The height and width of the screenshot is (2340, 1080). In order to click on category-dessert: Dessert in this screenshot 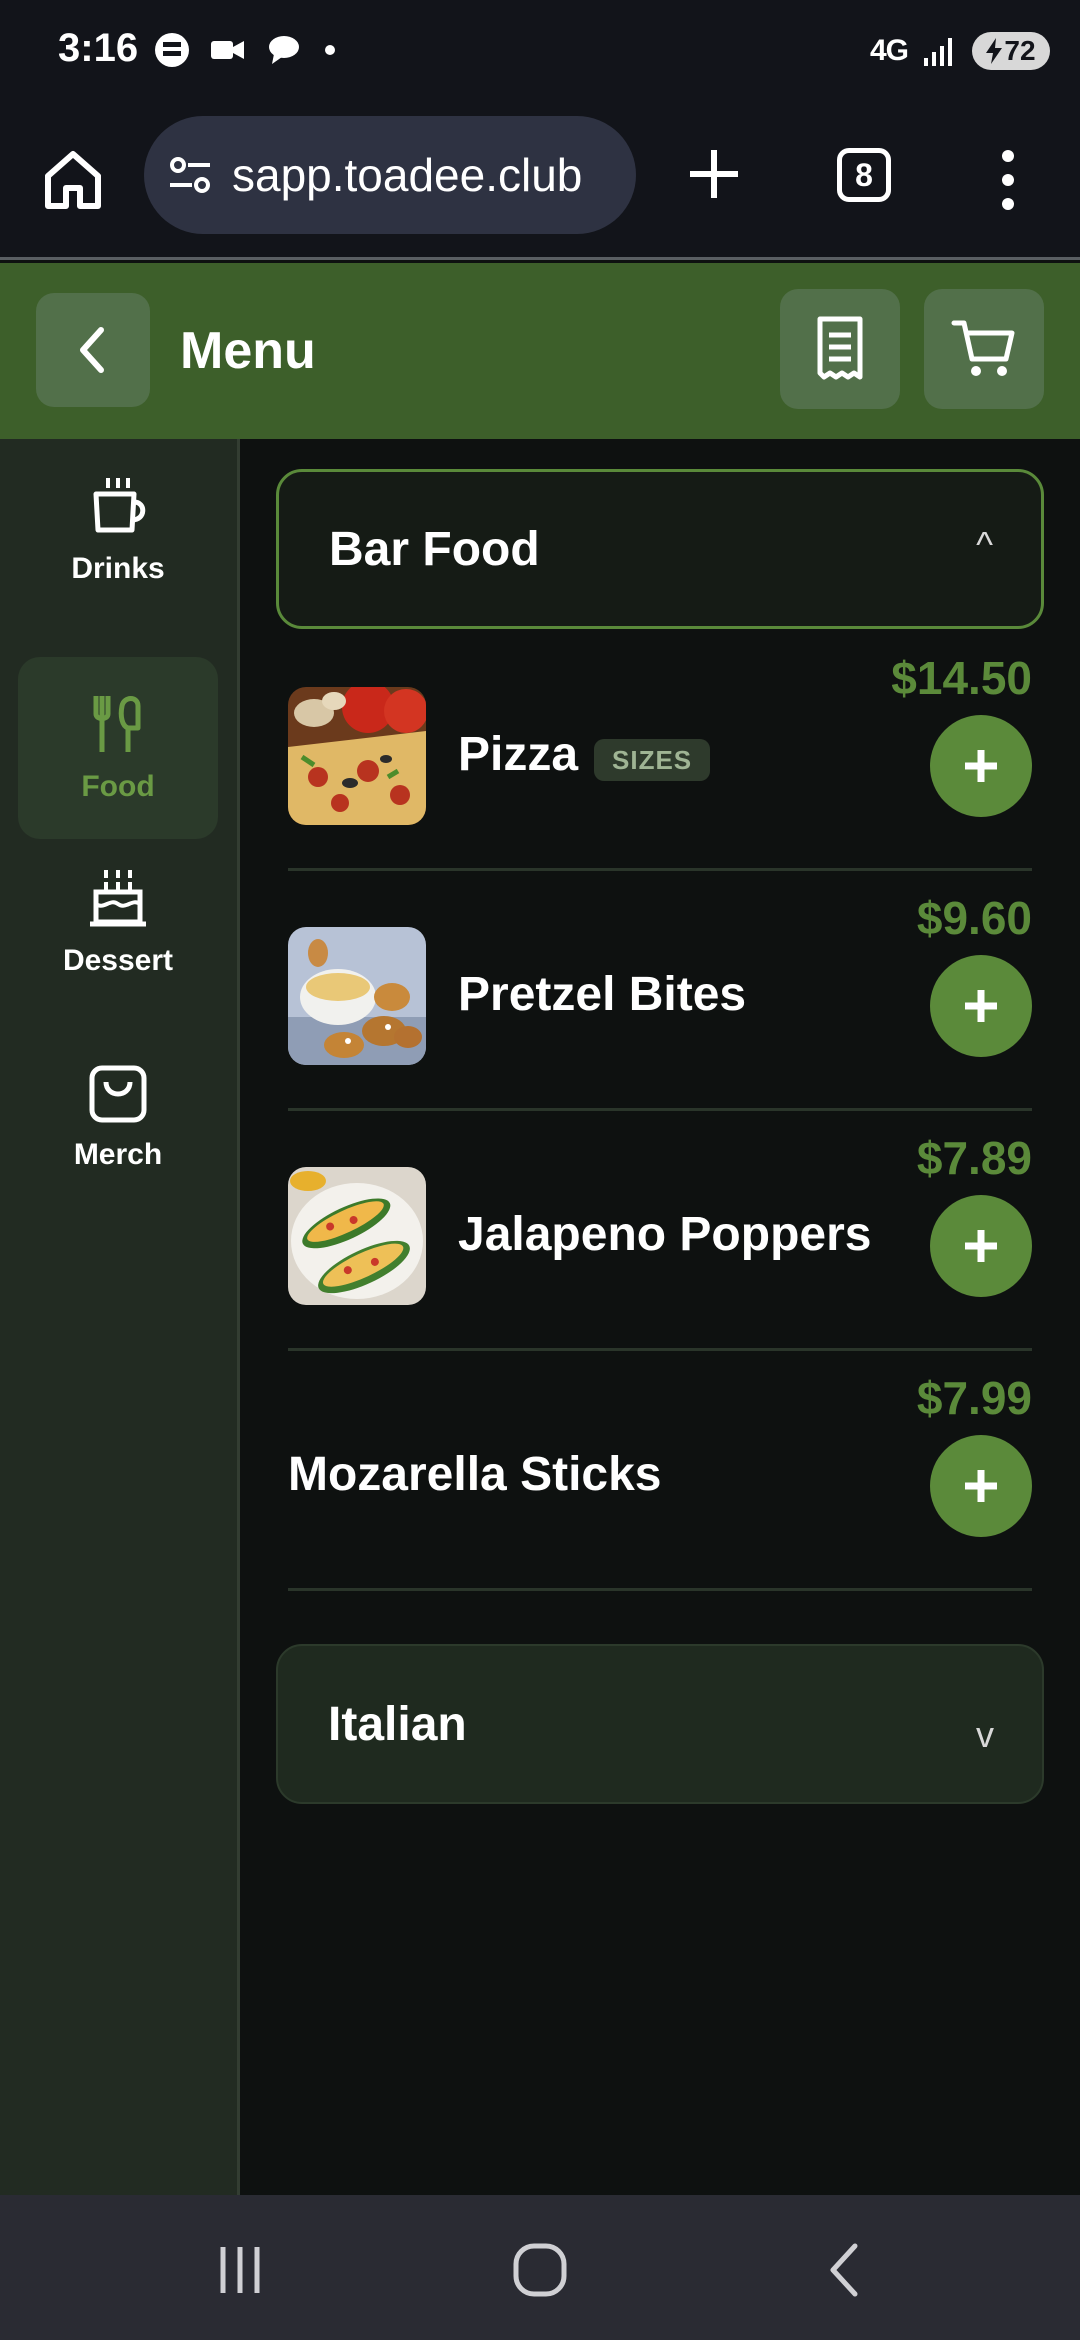, I will do `click(118, 922)`.